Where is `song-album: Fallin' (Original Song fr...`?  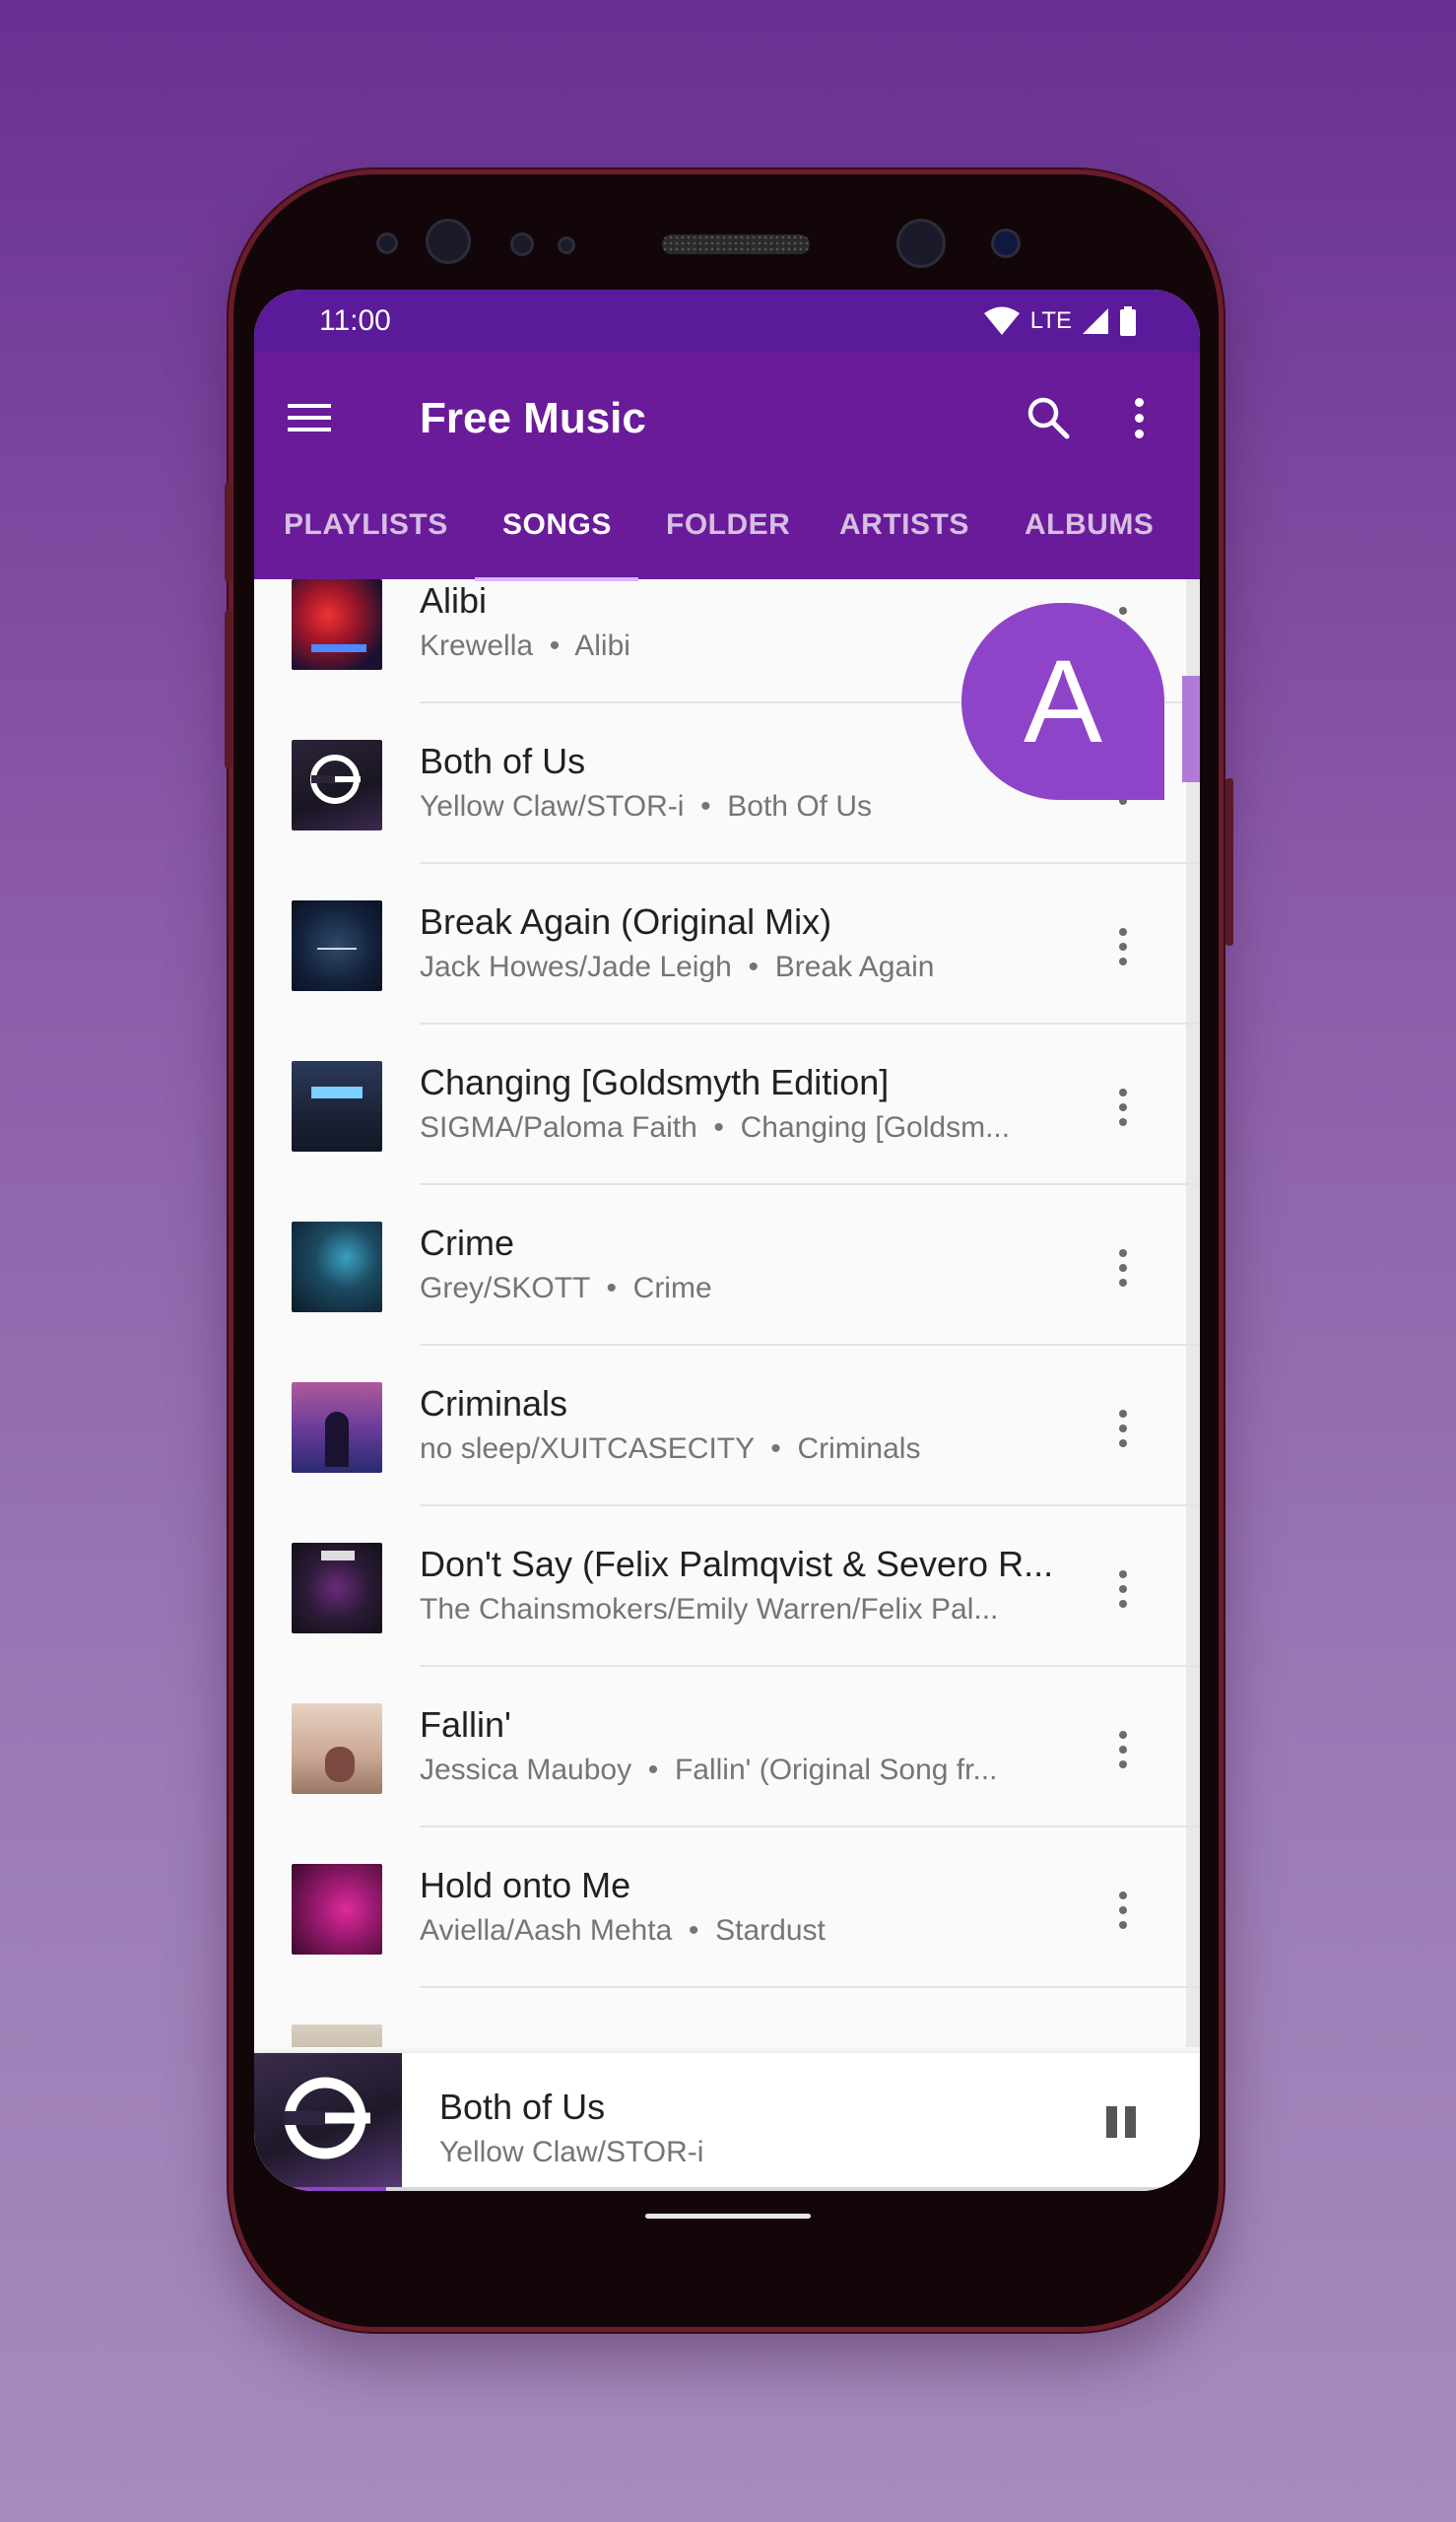 song-album: Fallin' (Original Song fr... is located at coordinates (836, 1770).